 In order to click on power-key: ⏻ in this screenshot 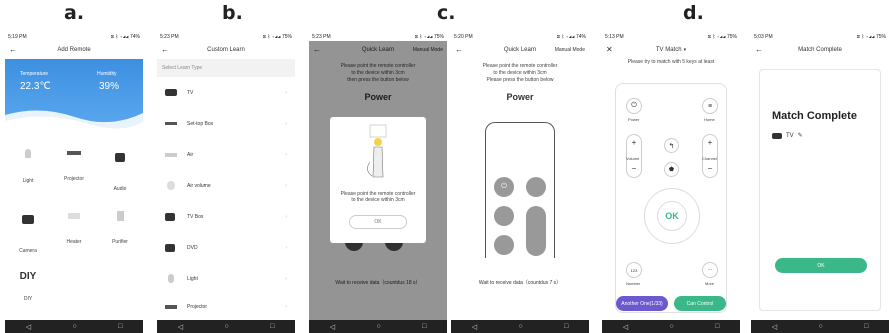, I will do `click(504, 187)`.